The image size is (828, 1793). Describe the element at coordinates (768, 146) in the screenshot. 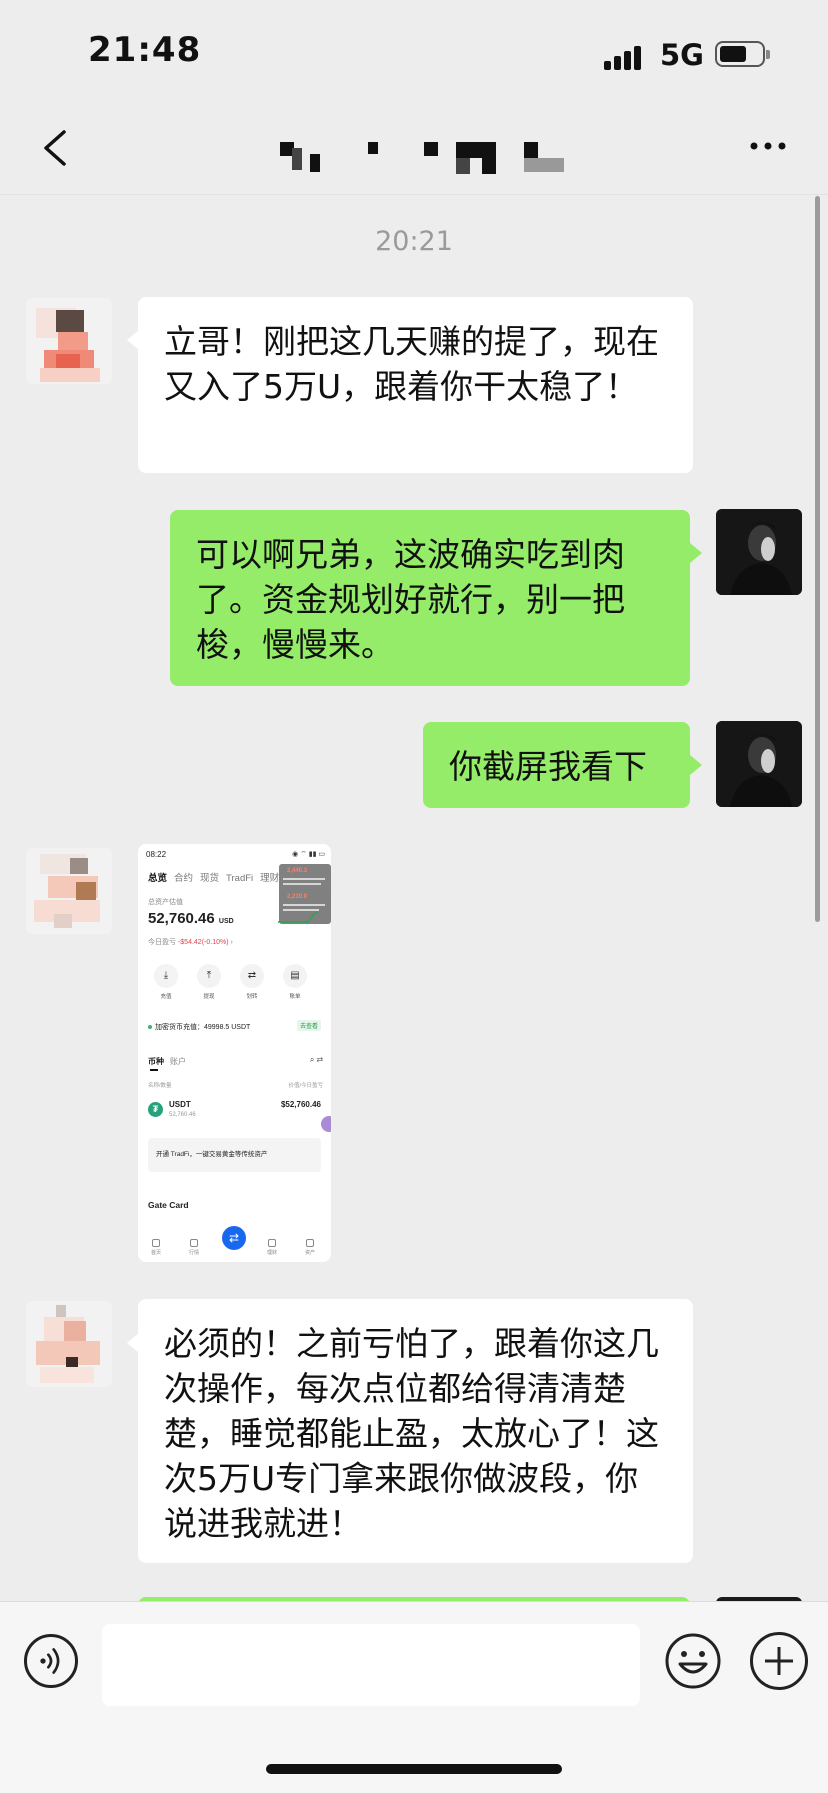

I see `more-dots-icon` at that location.